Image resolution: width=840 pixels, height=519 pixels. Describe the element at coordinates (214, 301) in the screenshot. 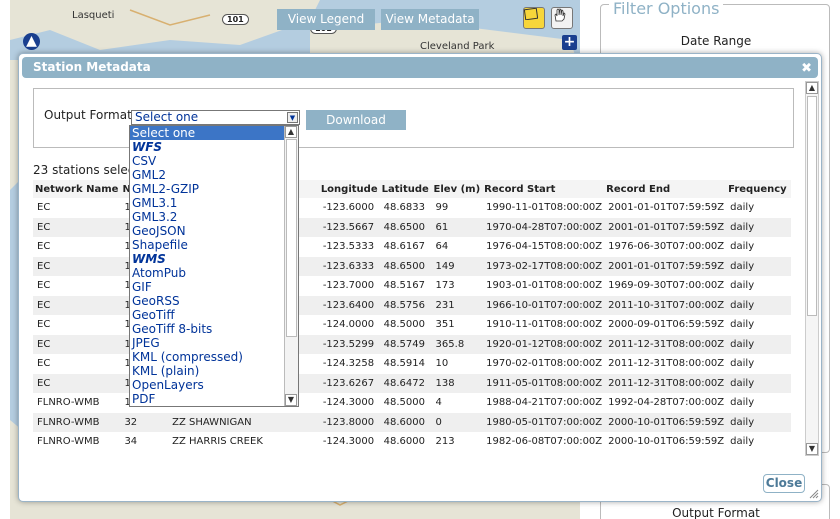

I see `format-option: GeoRSS` at that location.